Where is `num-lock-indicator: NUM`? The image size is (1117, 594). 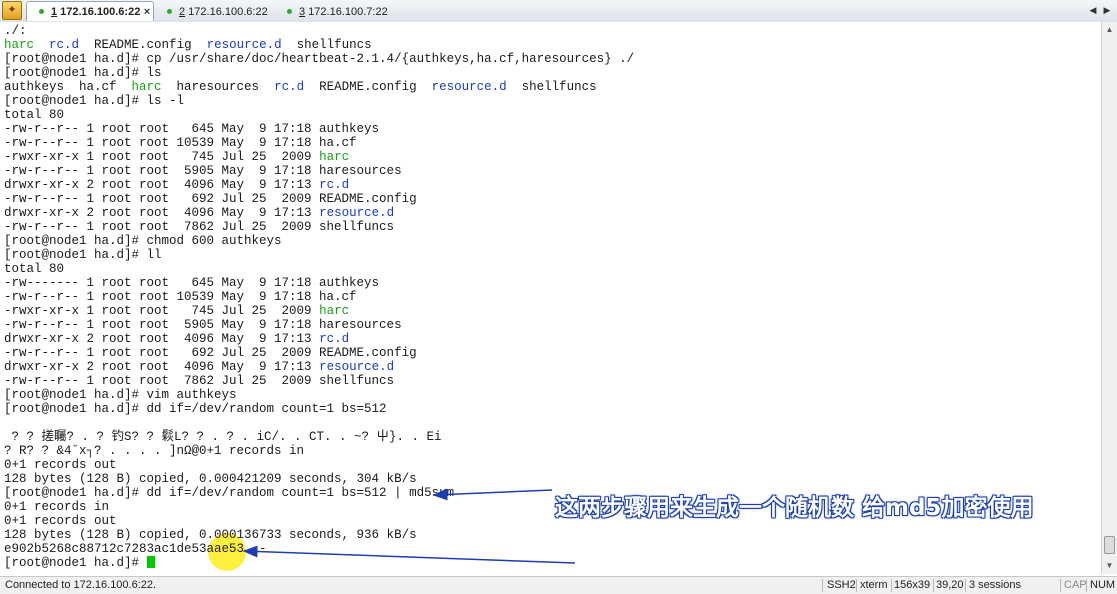
num-lock-indicator: NUM is located at coordinates (1103, 585).